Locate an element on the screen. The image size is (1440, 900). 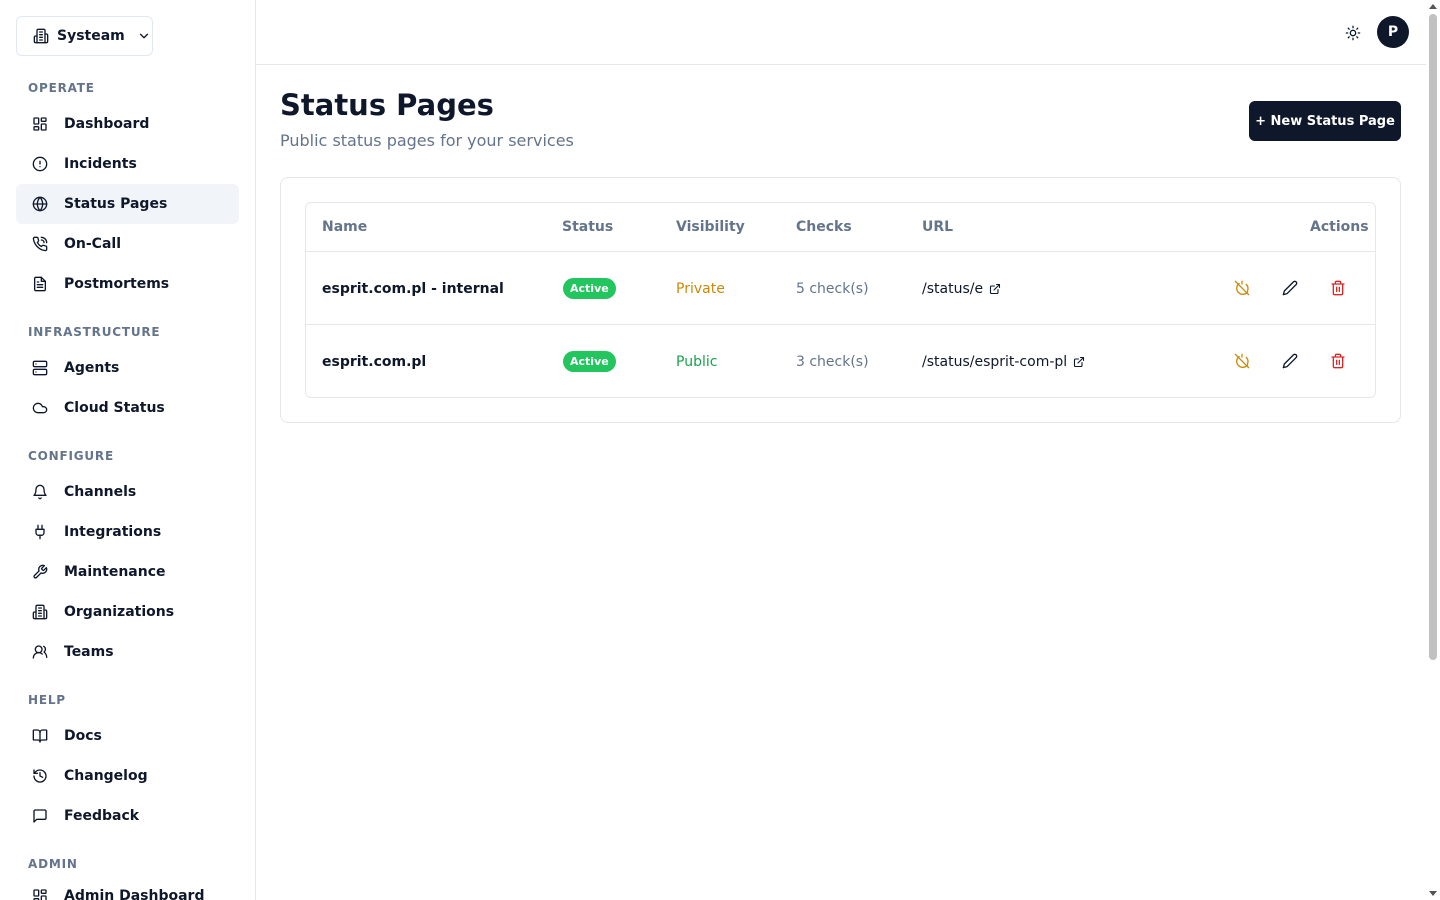
sun-icon is located at coordinates (1353, 33).